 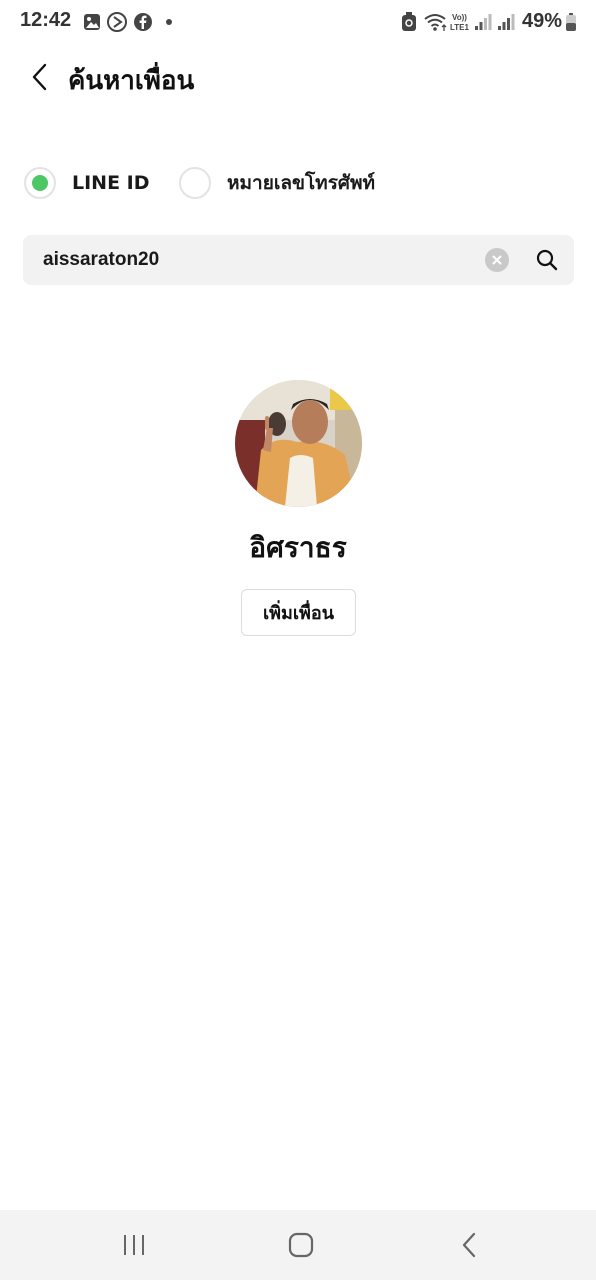 I want to click on nav-bar, so click(x=298, y=1245).